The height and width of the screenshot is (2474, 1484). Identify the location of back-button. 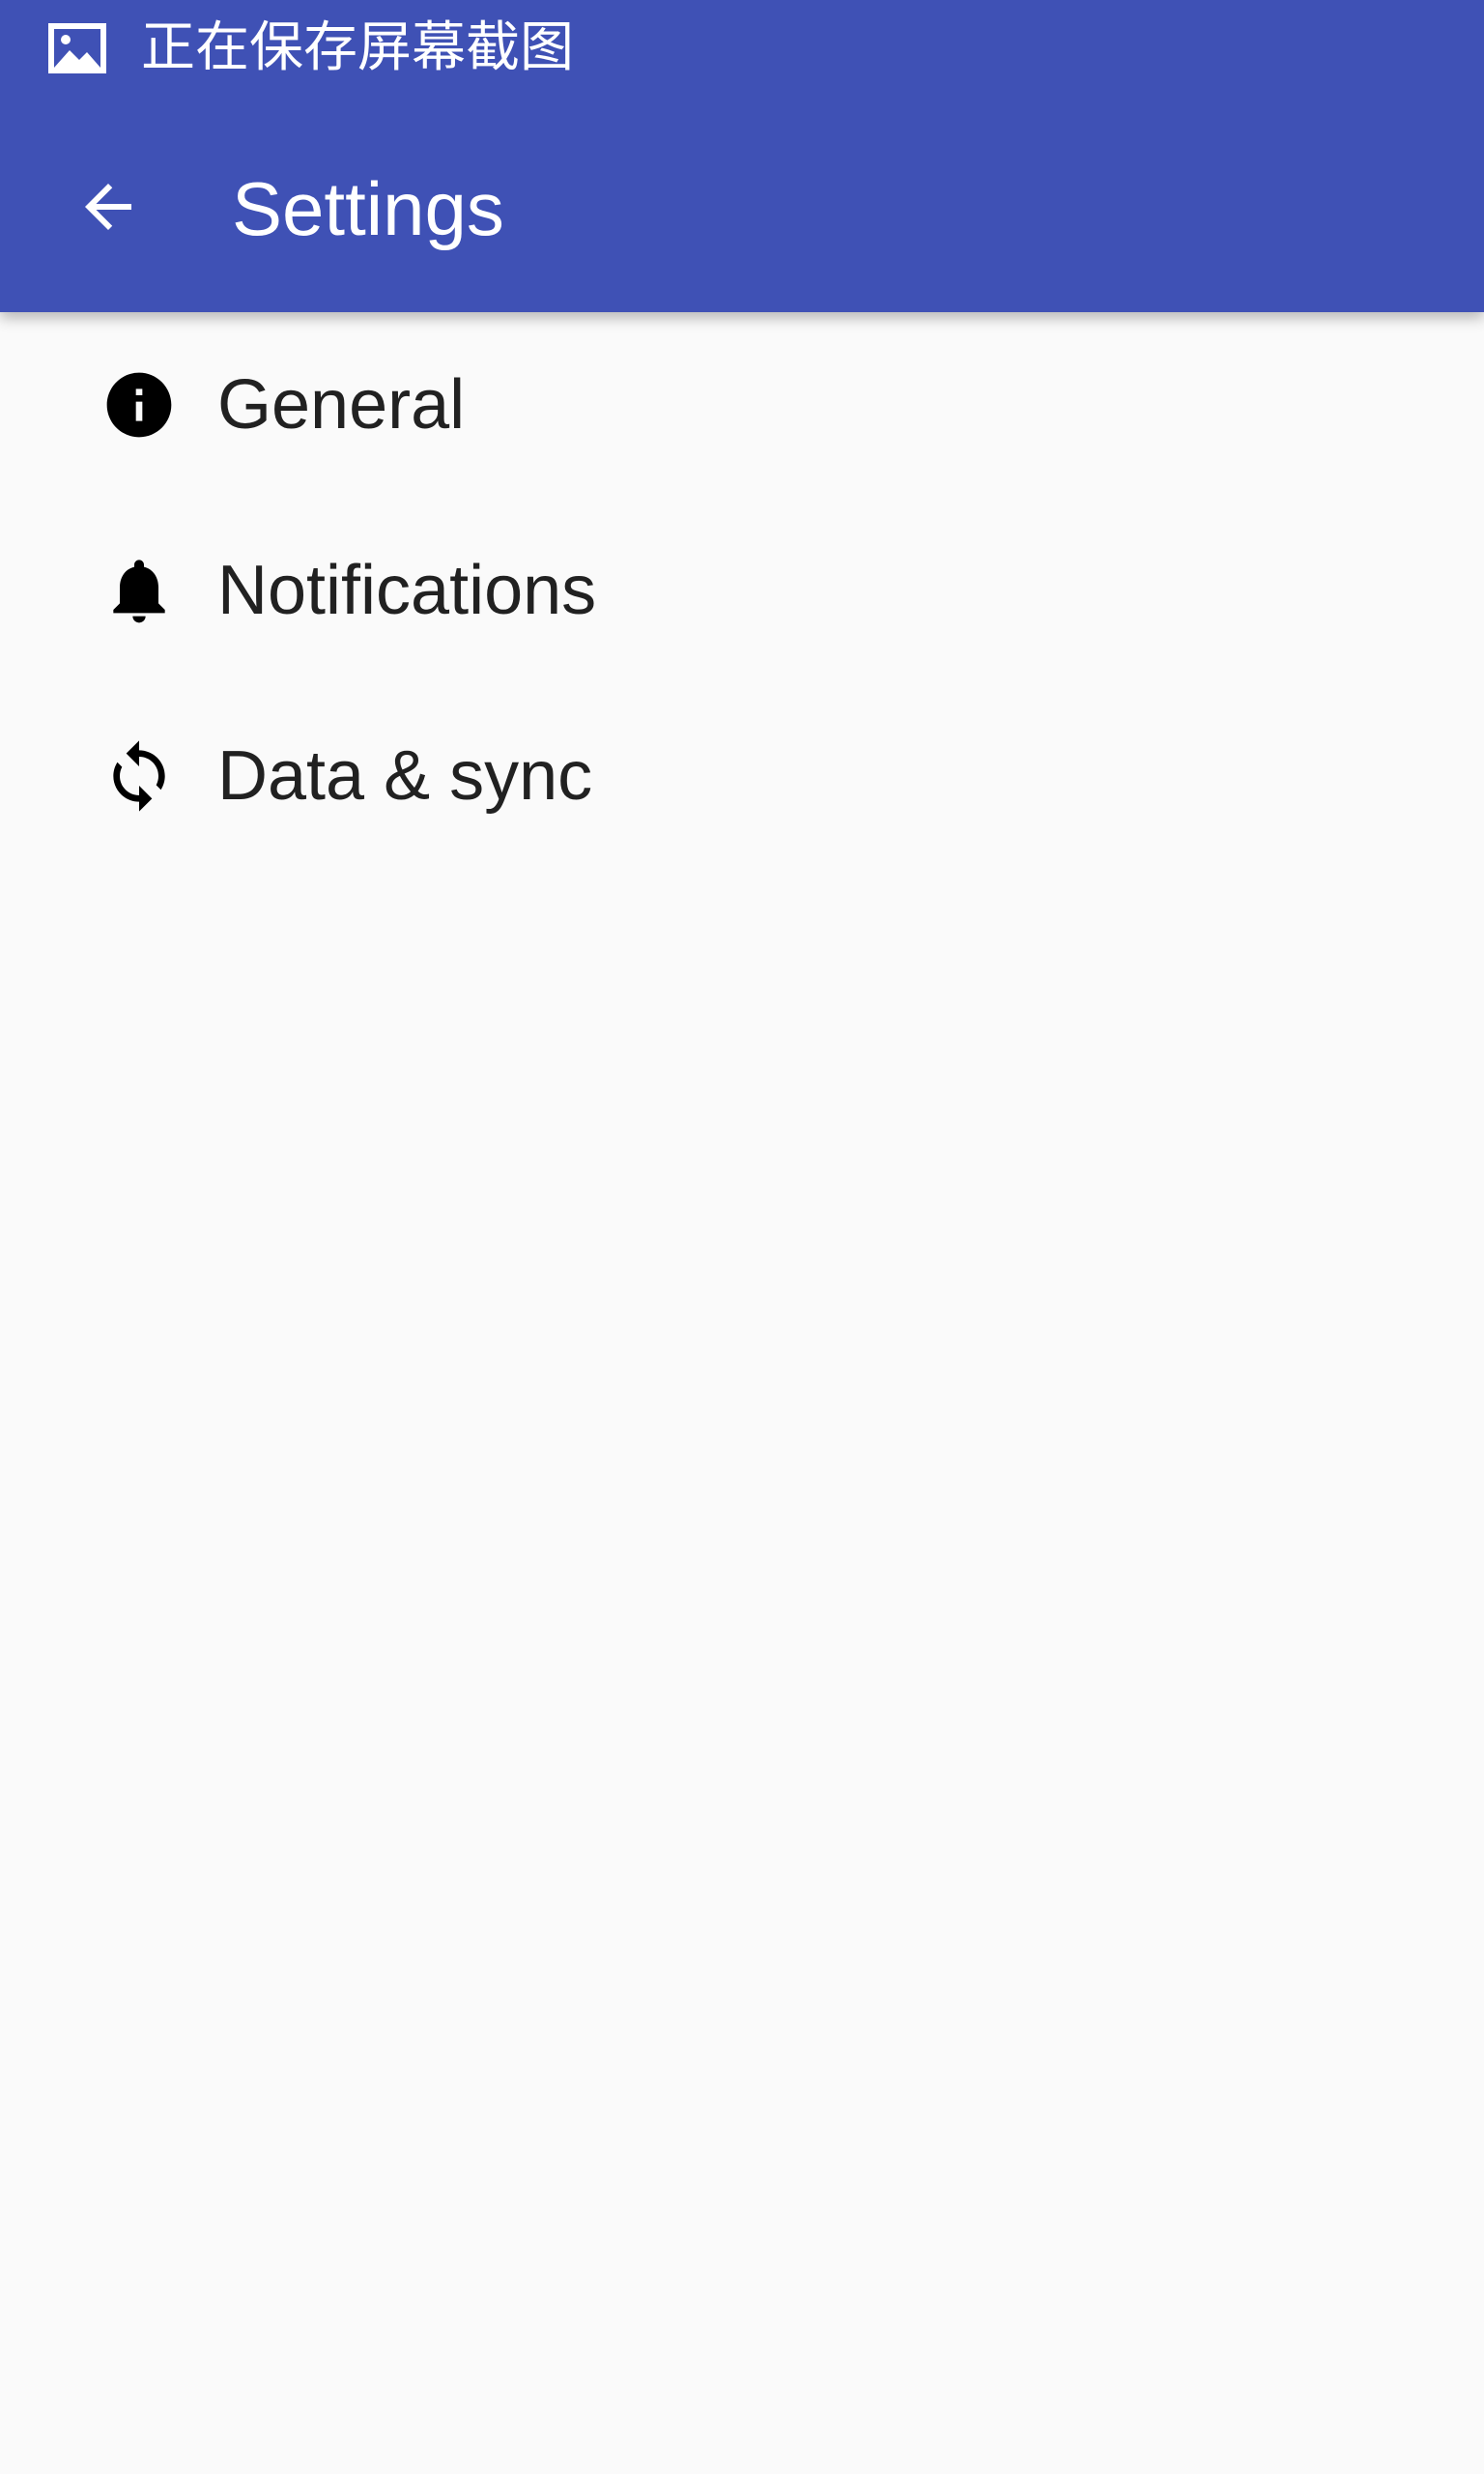
(108, 209).